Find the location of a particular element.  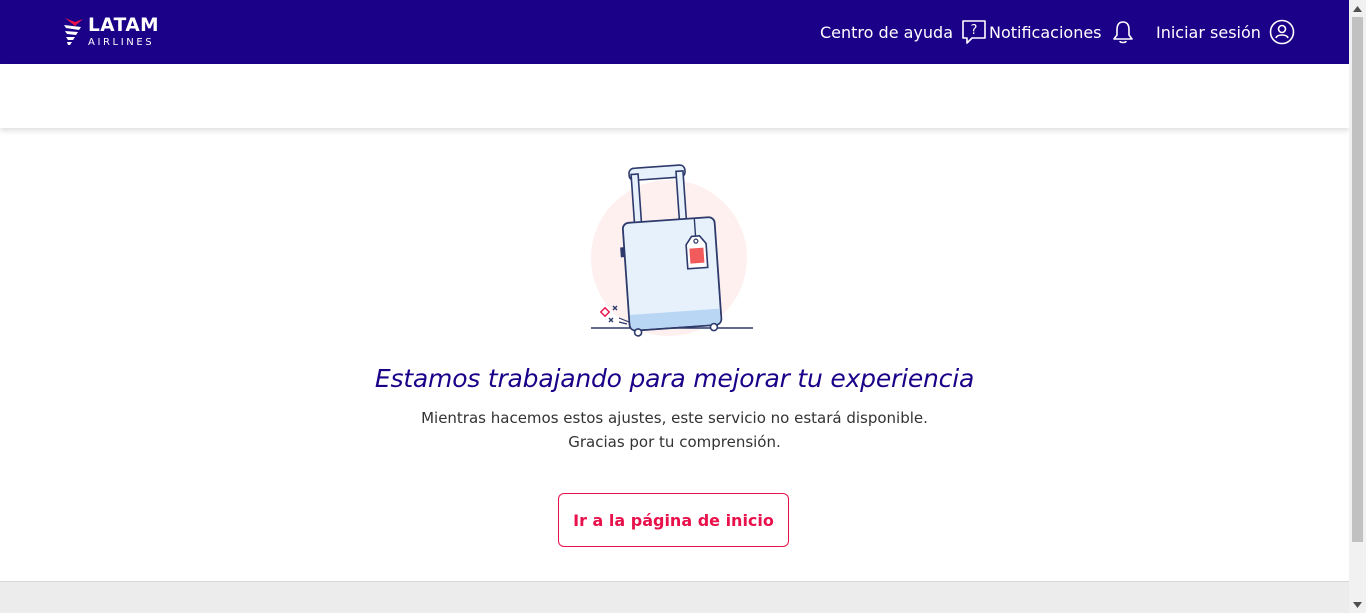

footer is located at coordinates (674, 597).